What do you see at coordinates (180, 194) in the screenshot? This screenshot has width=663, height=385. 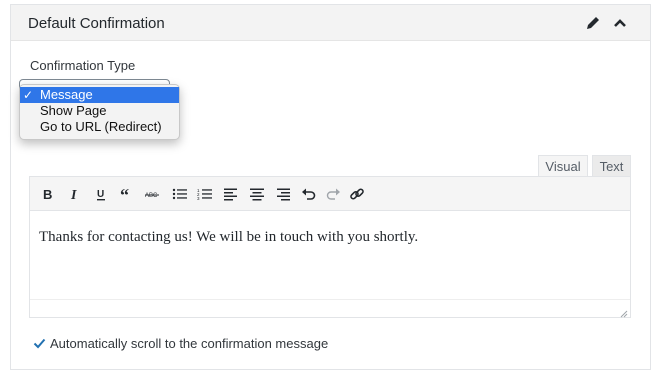 I see `bulleted-list-icon` at bounding box center [180, 194].